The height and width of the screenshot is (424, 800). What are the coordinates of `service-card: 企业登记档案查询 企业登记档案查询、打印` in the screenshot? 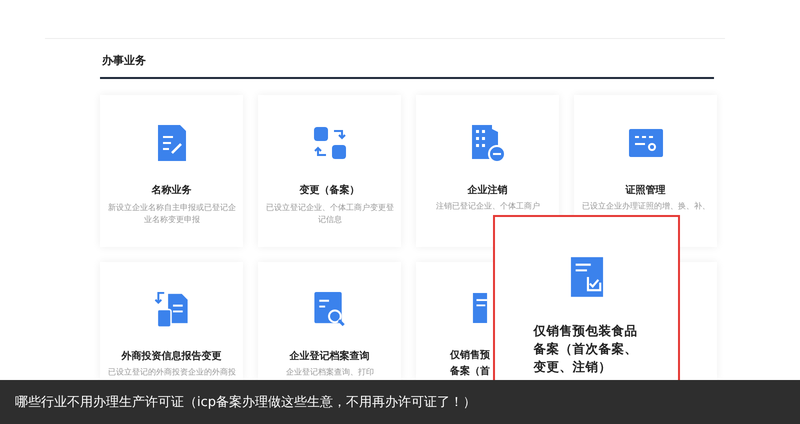 It's located at (329, 321).